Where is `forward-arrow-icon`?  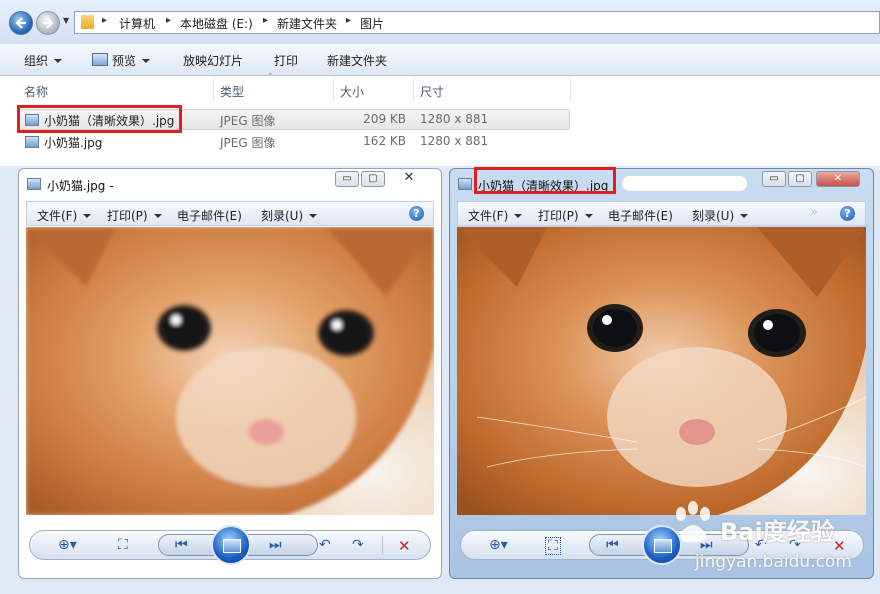
forward-arrow-icon is located at coordinates (48, 23).